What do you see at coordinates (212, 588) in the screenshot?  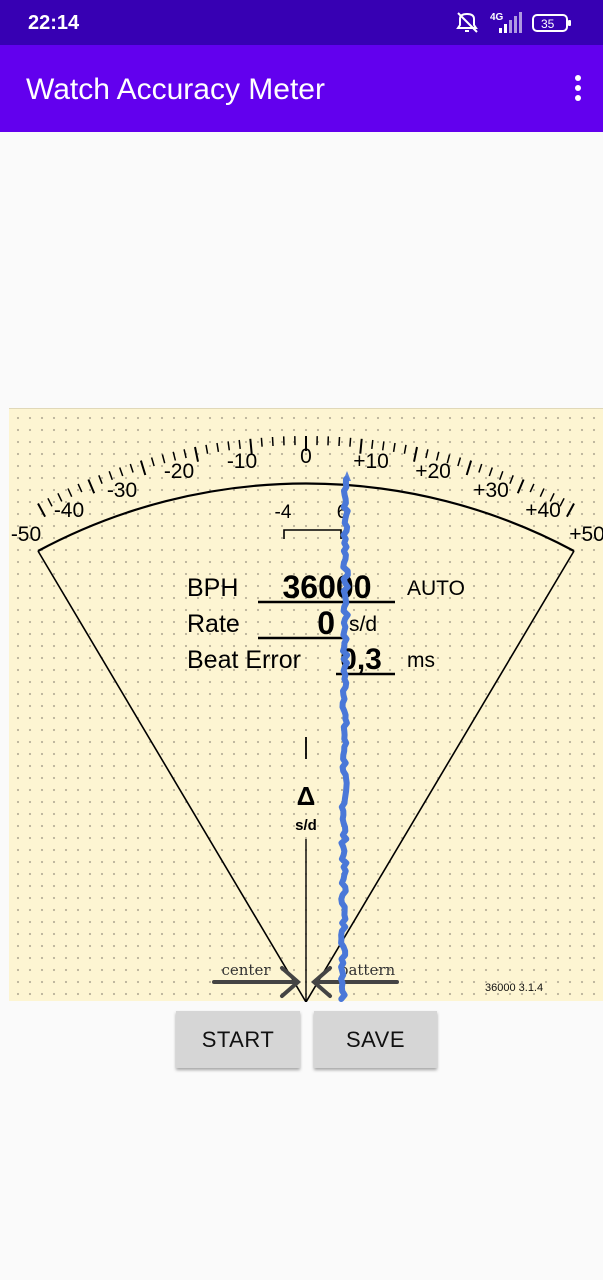 I see `bph-label: BPH` at bounding box center [212, 588].